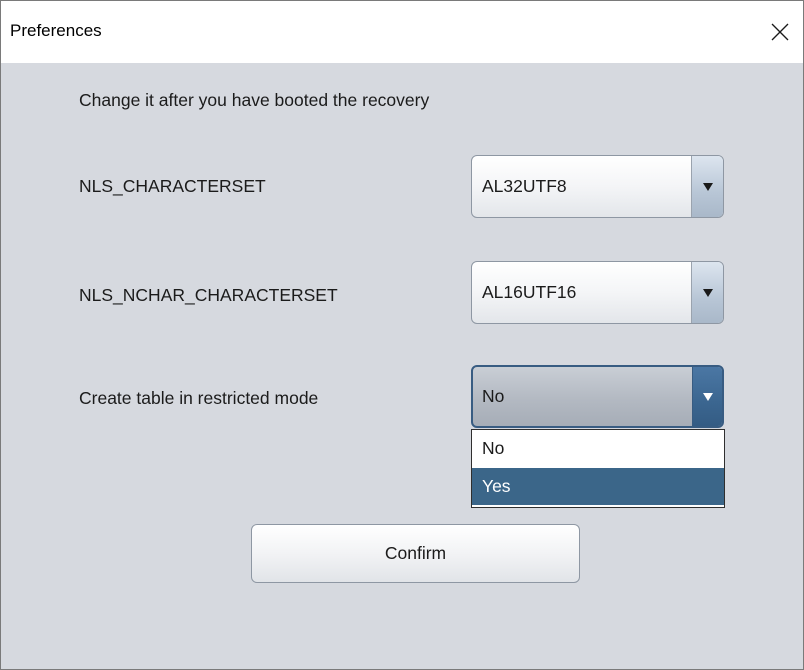 Image resolution: width=804 pixels, height=670 pixels. I want to click on nls-characterset-value: AL32UTF8, so click(524, 186).